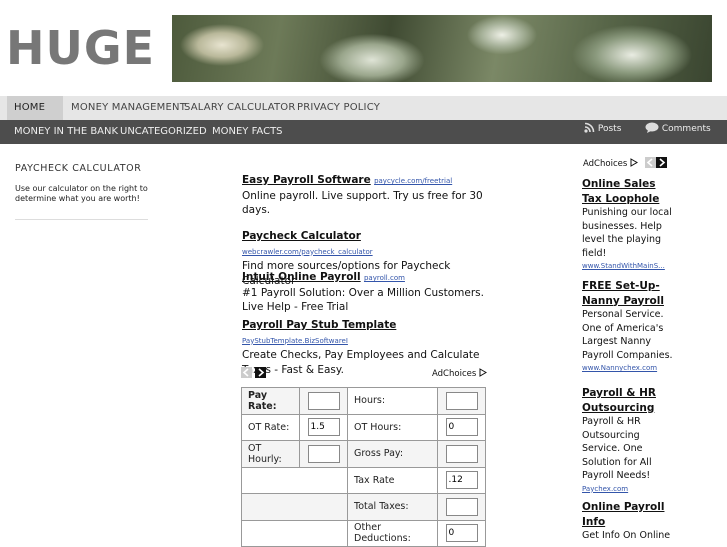 The image size is (727, 547). Describe the element at coordinates (78, 168) in the screenshot. I see `sidebar-title: PAYCHECK CALCULATOR` at that location.